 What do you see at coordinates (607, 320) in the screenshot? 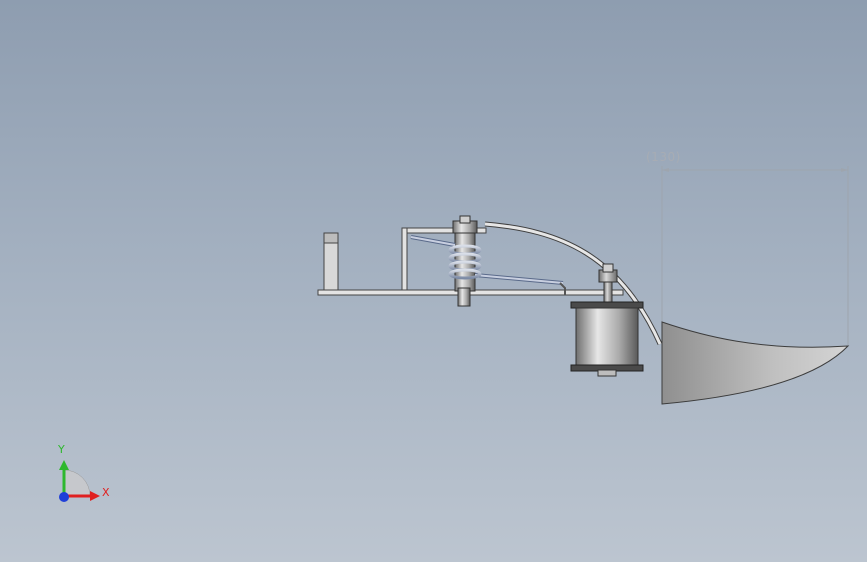
I see `roller-assembly` at bounding box center [607, 320].